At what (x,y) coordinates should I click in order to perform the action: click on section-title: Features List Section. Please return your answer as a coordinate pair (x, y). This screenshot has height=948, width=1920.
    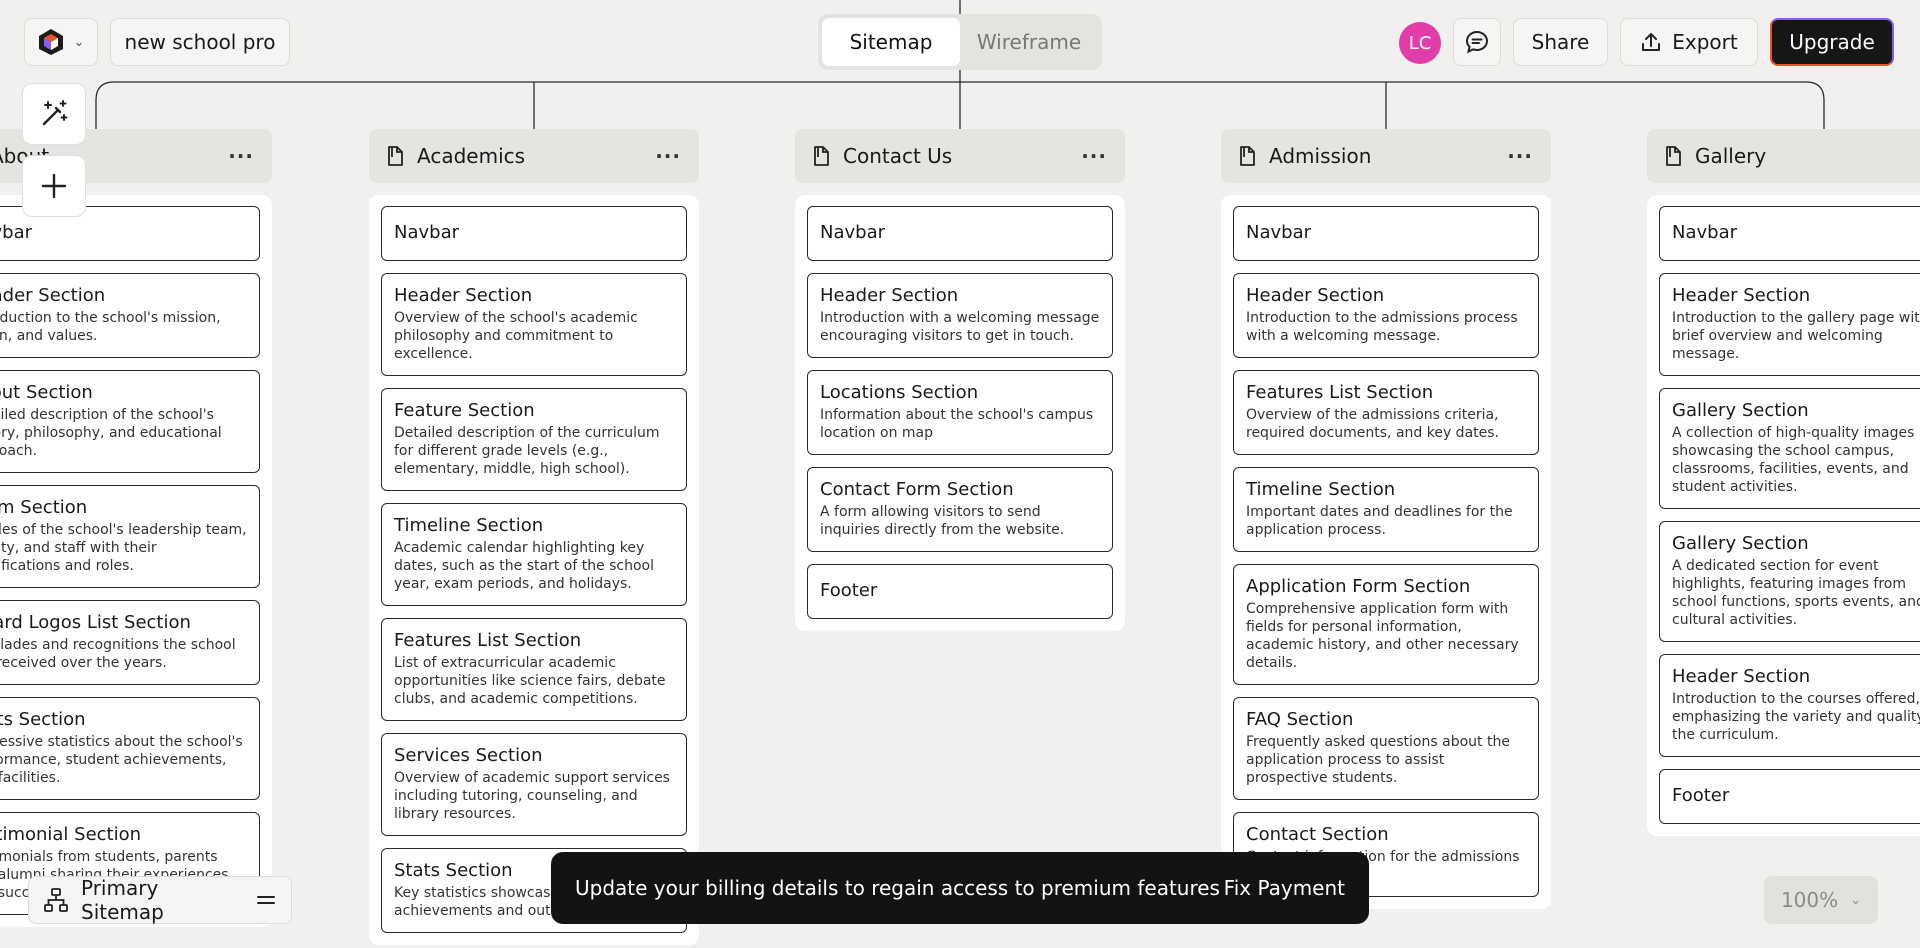
    Looking at the image, I should click on (488, 640).